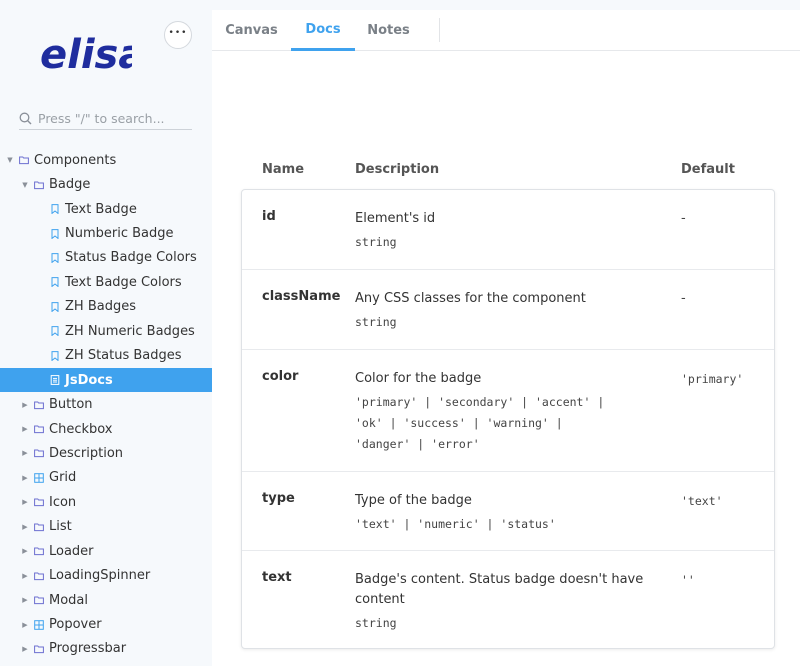 This screenshot has height=666, width=800. I want to click on sidebar-item-modal: ▶ Modal, so click(106, 600).